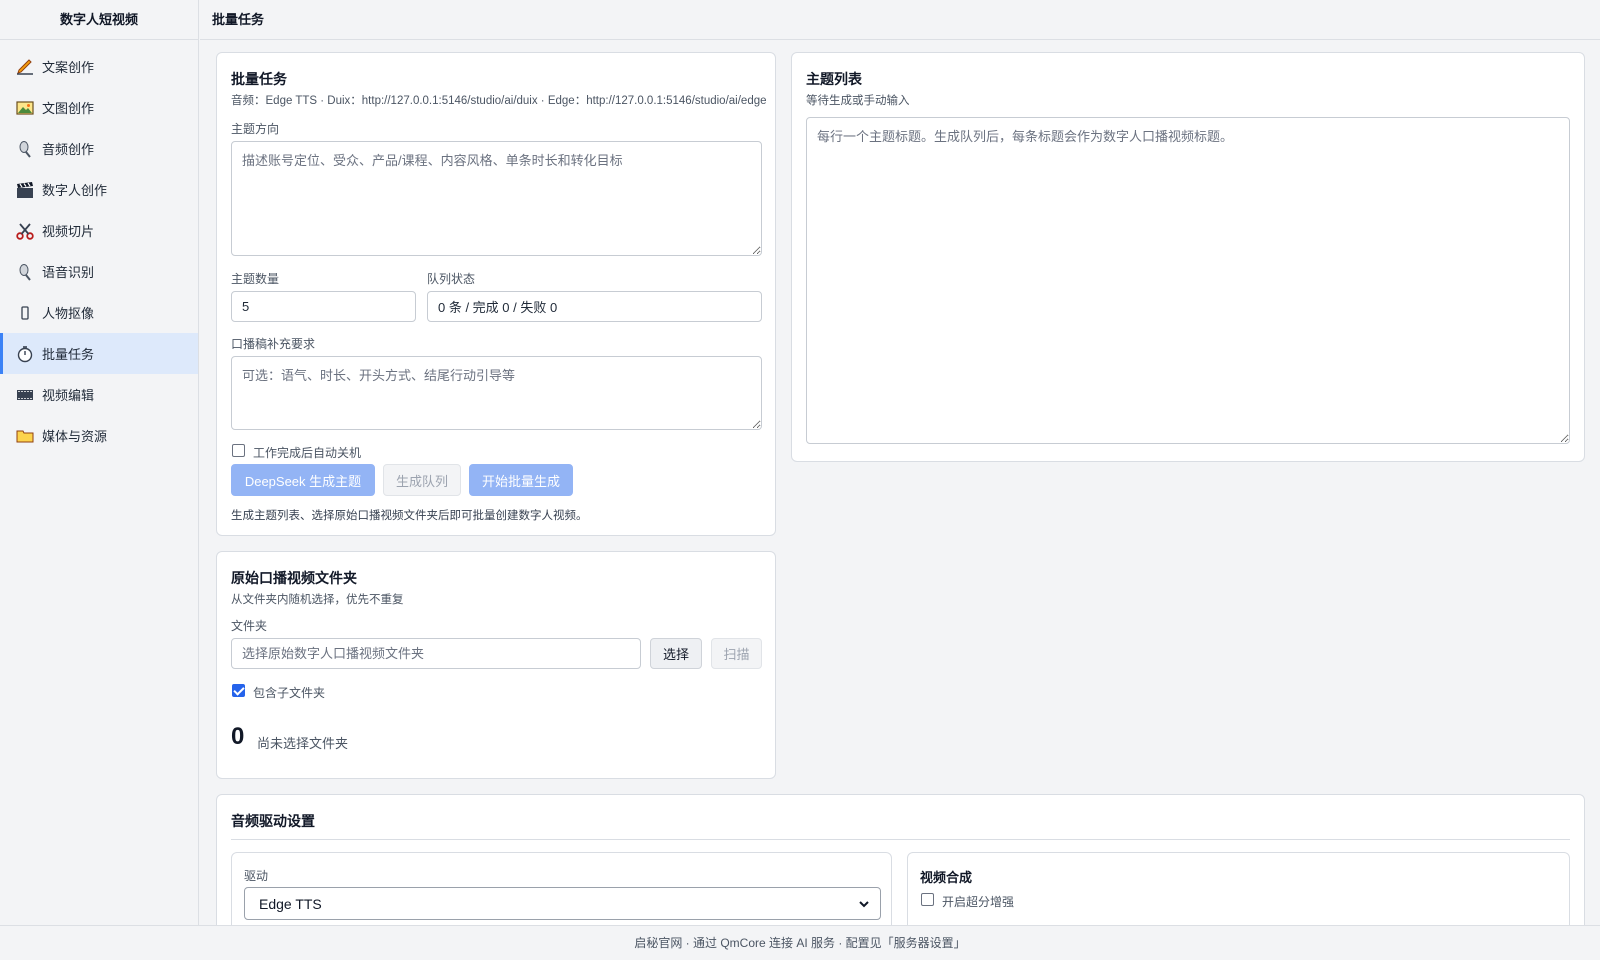 The height and width of the screenshot is (960, 1600). I want to click on start-batch-button: 开始批量生成, so click(521, 480).